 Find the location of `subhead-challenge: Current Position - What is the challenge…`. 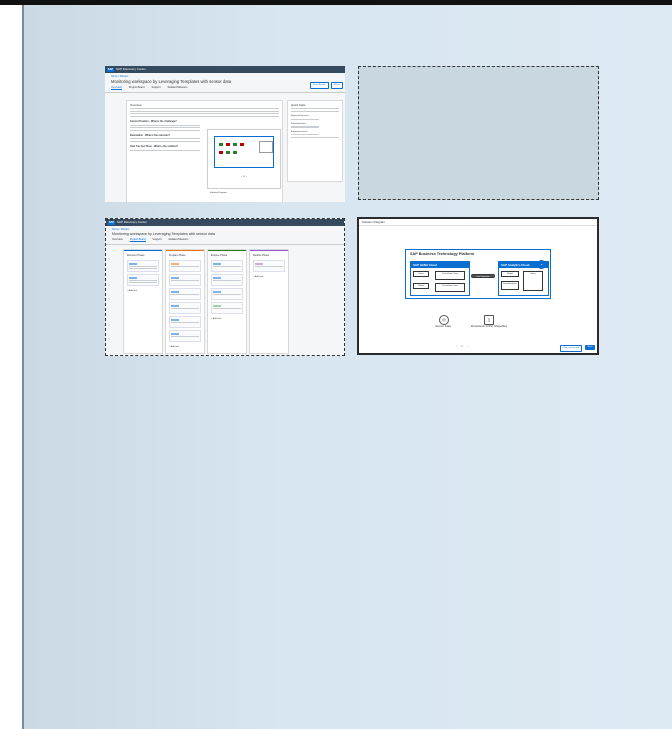

subhead-challenge: Current Position - What is the challenge… is located at coordinates (153, 122).